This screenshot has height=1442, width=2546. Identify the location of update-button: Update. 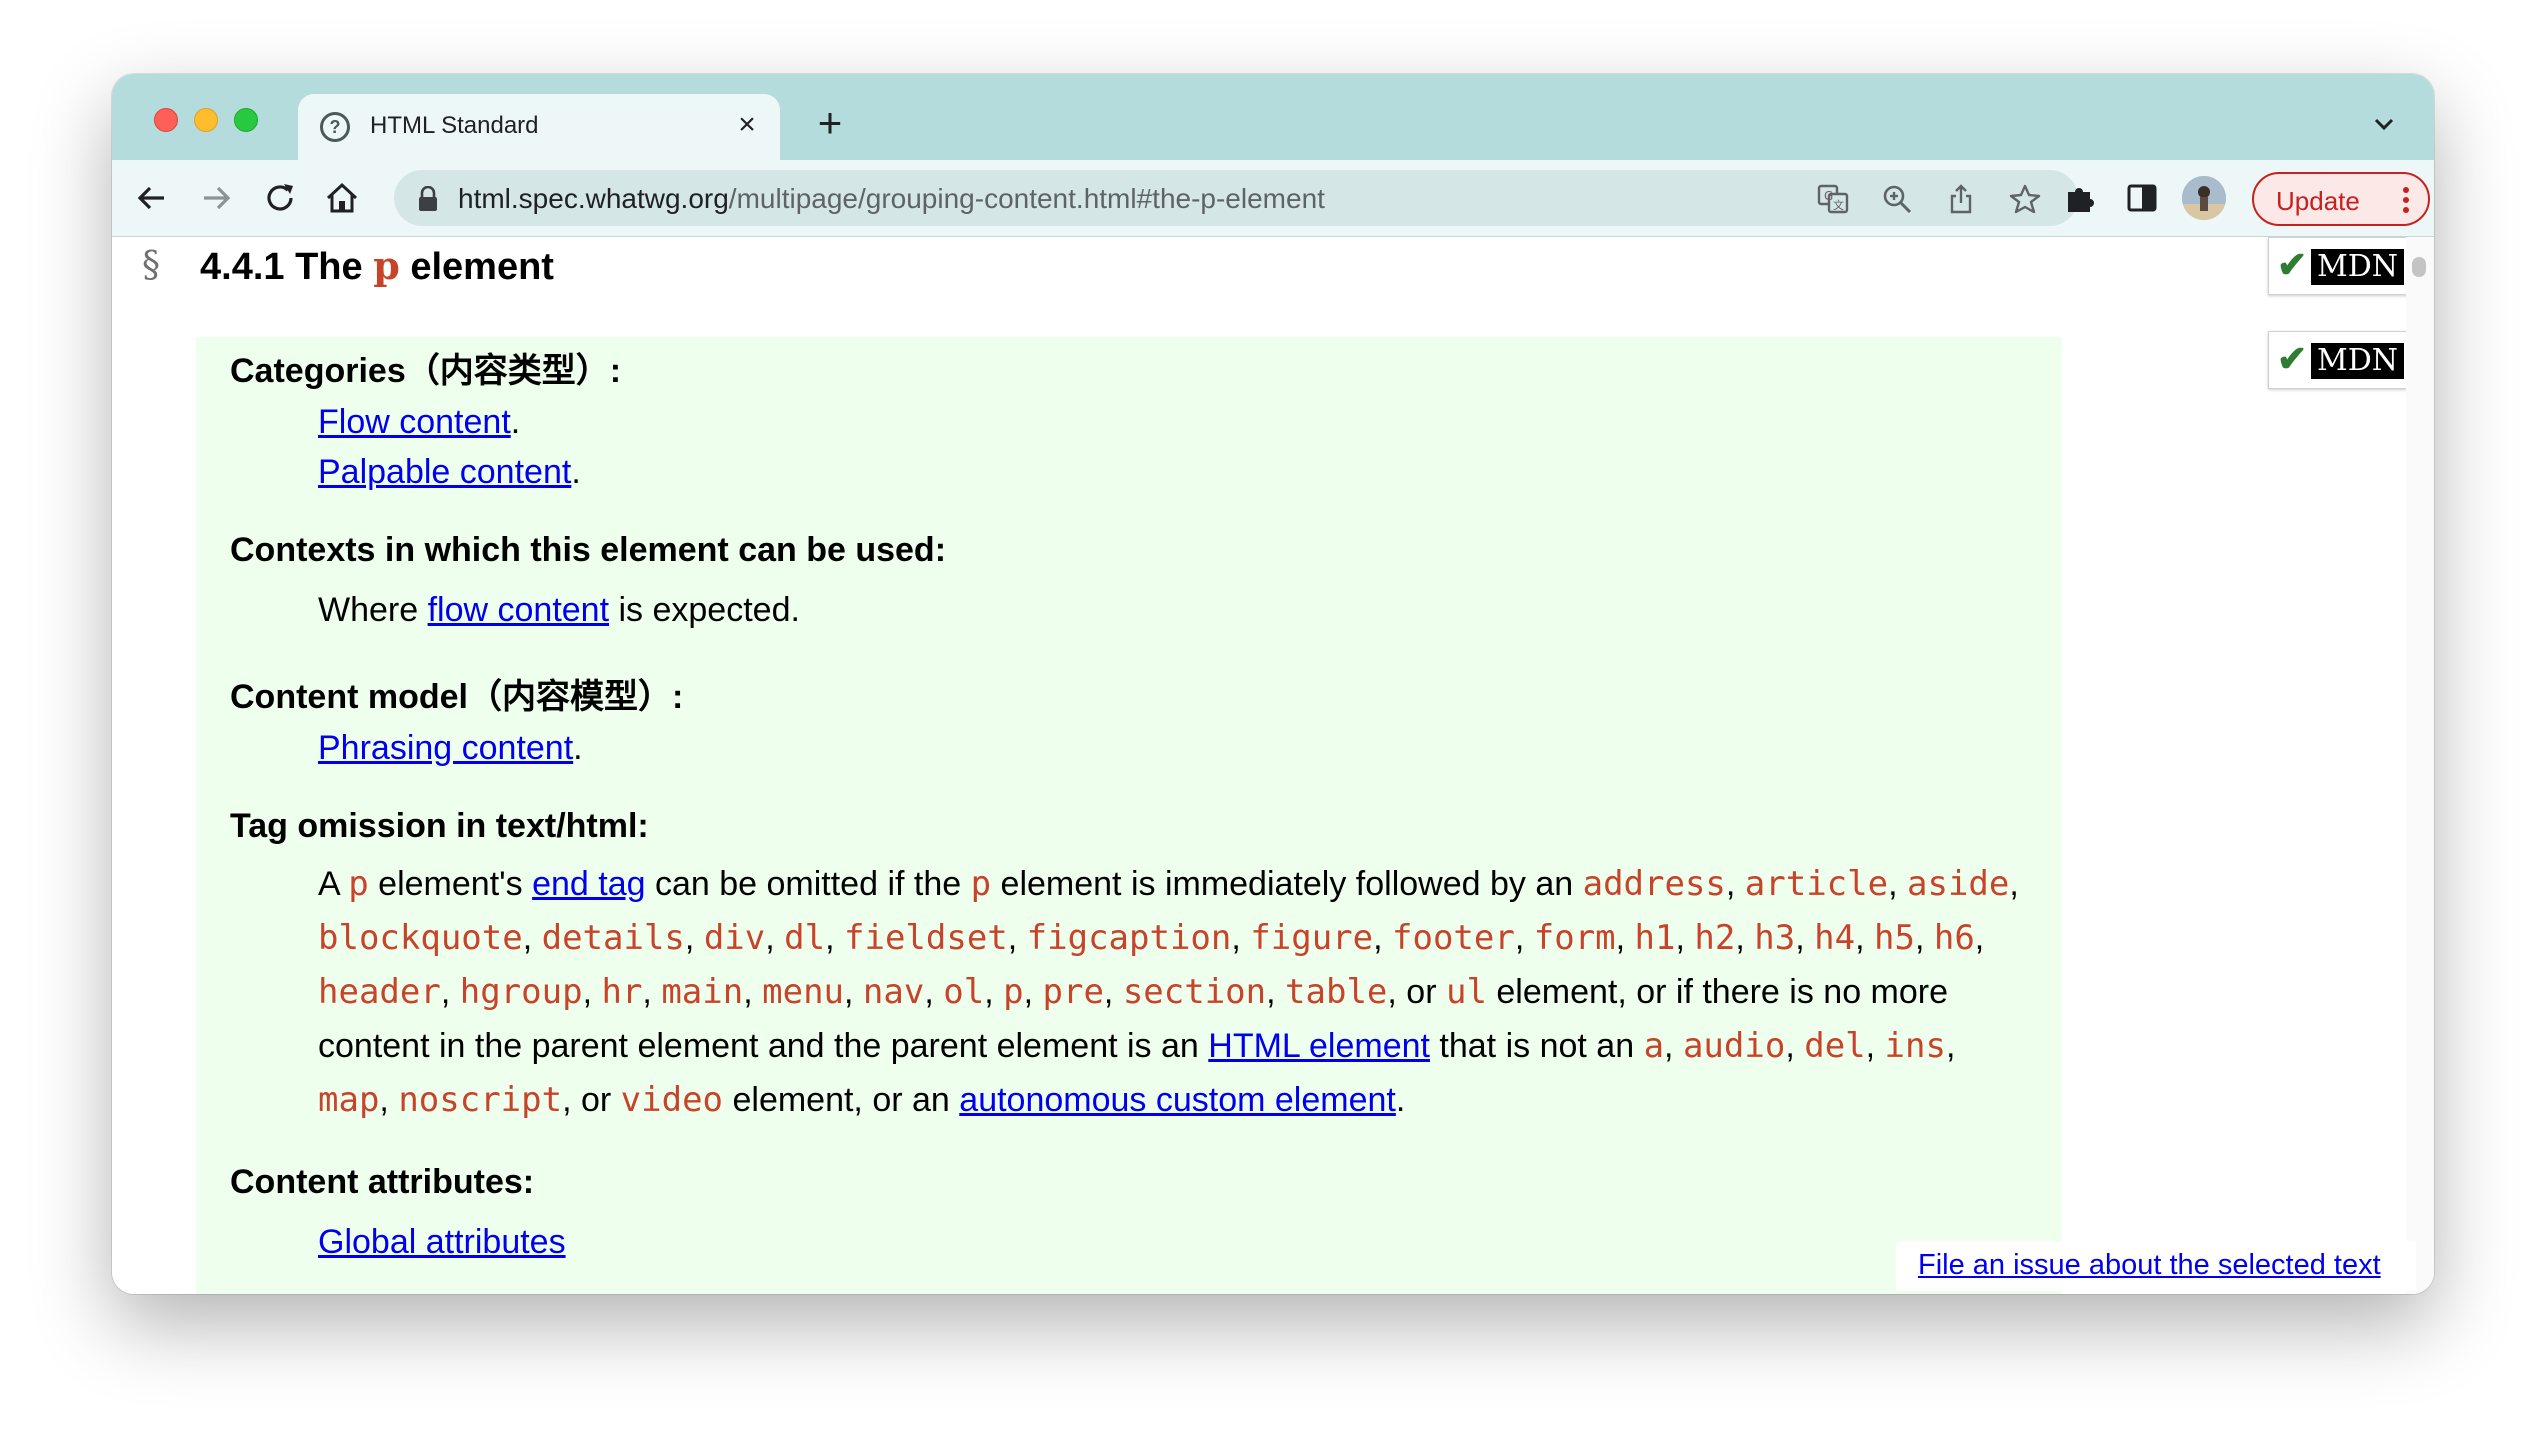
(2341, 199).